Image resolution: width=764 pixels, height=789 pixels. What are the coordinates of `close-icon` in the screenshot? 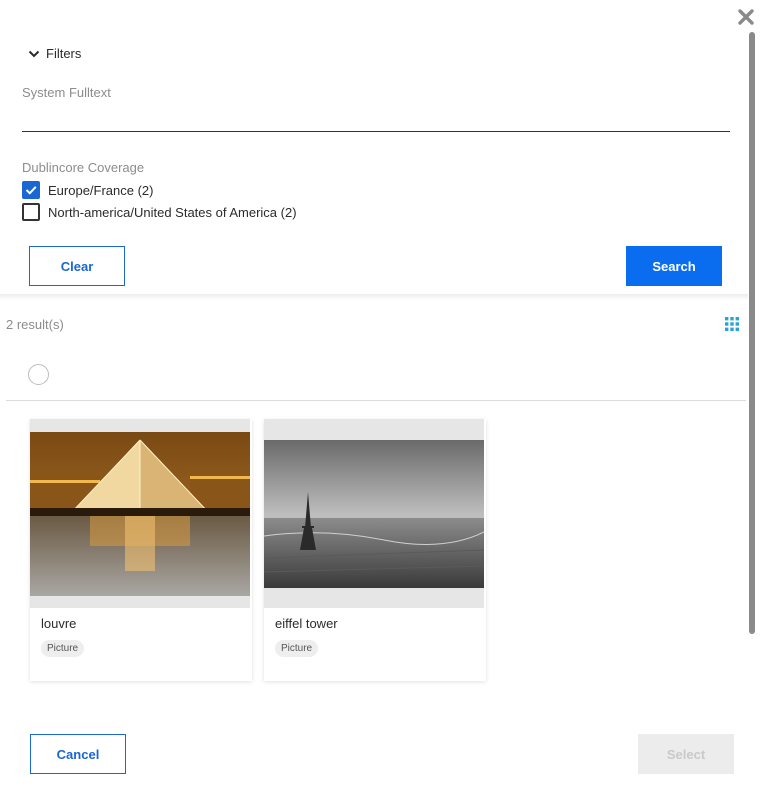 It's located at (746, 17).